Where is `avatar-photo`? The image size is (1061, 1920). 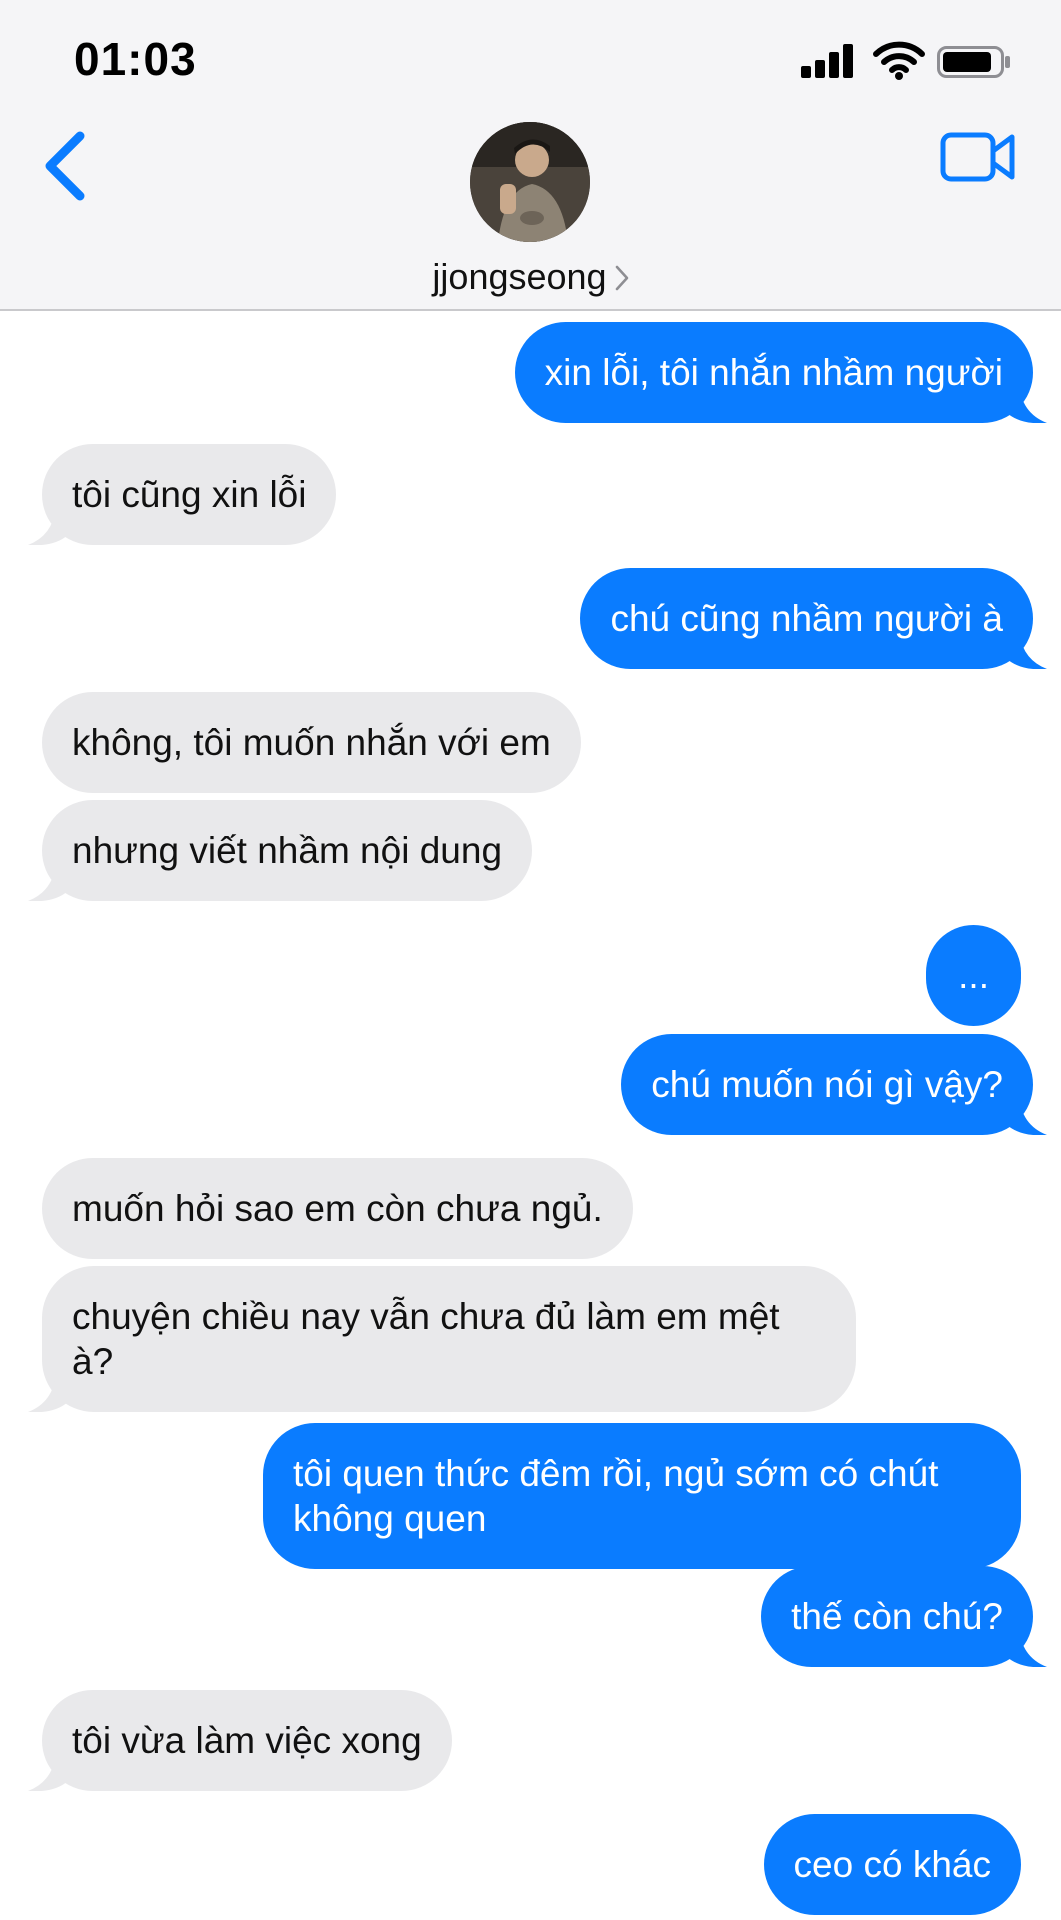
avatar-photo is located at coordinates (530, 182).